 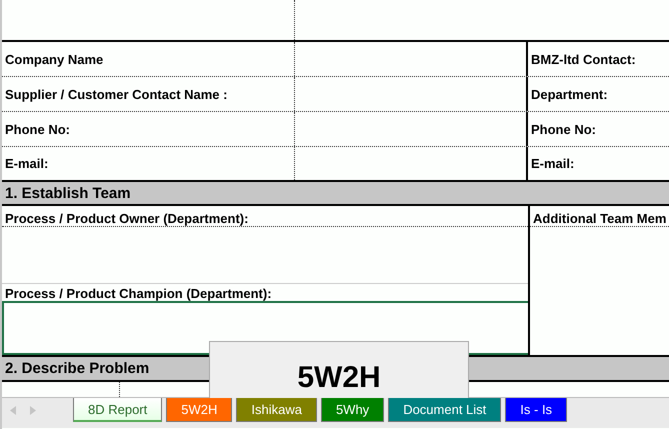 What do you see at coordinates (536, 410) in the screenshot?
I see `sheet-tab: Is - Is` at bounding box center [536, 410].